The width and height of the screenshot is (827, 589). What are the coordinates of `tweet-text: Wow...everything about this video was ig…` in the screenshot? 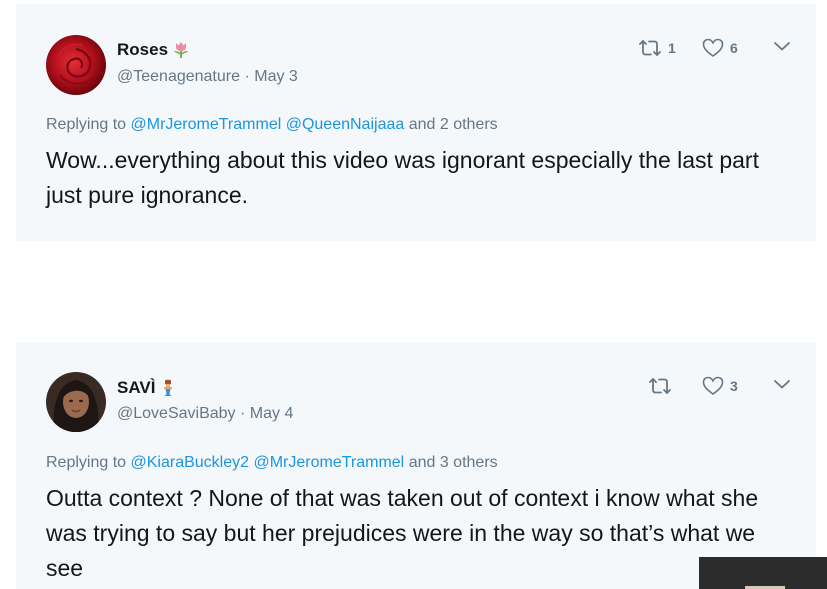 It's located at (402, 177).